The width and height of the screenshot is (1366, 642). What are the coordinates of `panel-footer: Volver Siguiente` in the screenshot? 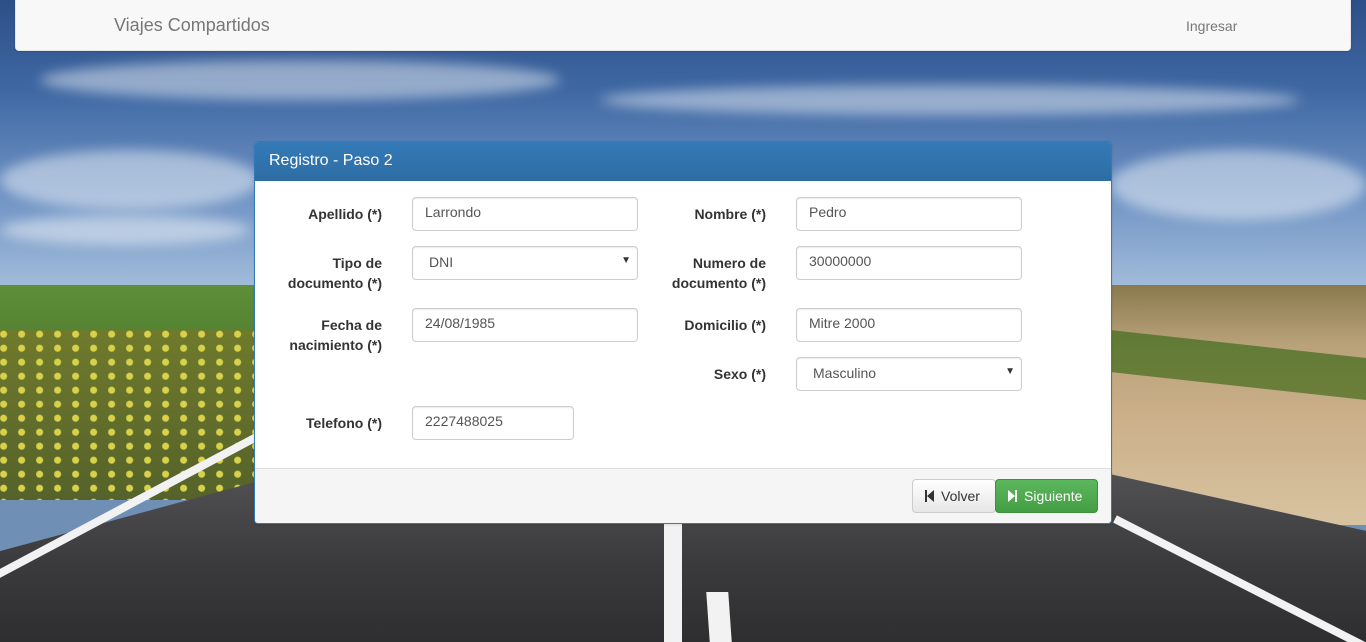 It's located at (683, 495).